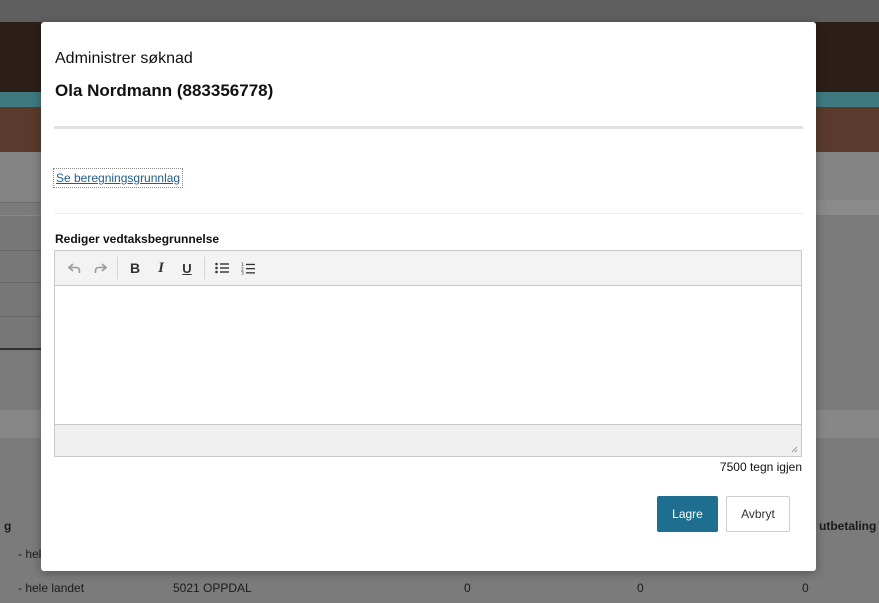 The image size is (879, 603). I want to click on redo-button, so click(100, 268).